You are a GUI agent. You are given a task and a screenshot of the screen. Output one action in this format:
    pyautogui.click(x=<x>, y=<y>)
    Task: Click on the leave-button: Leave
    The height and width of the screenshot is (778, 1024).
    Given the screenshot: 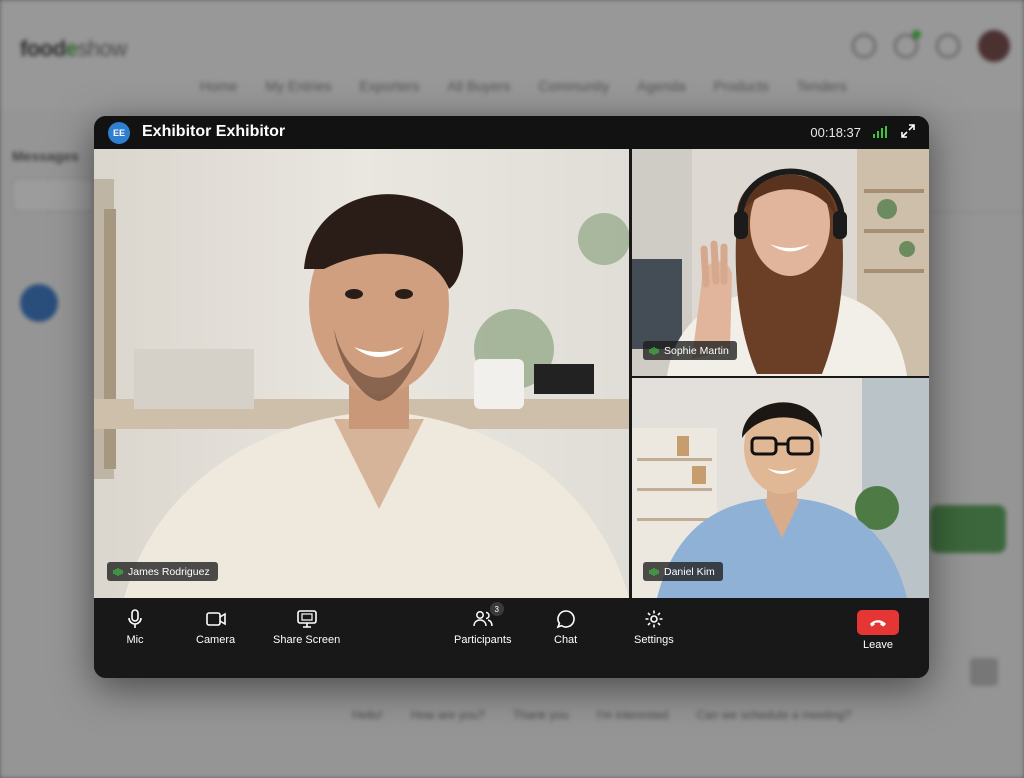 What is the action you would take?
    pyautogui.click(x=878, y=630)
    